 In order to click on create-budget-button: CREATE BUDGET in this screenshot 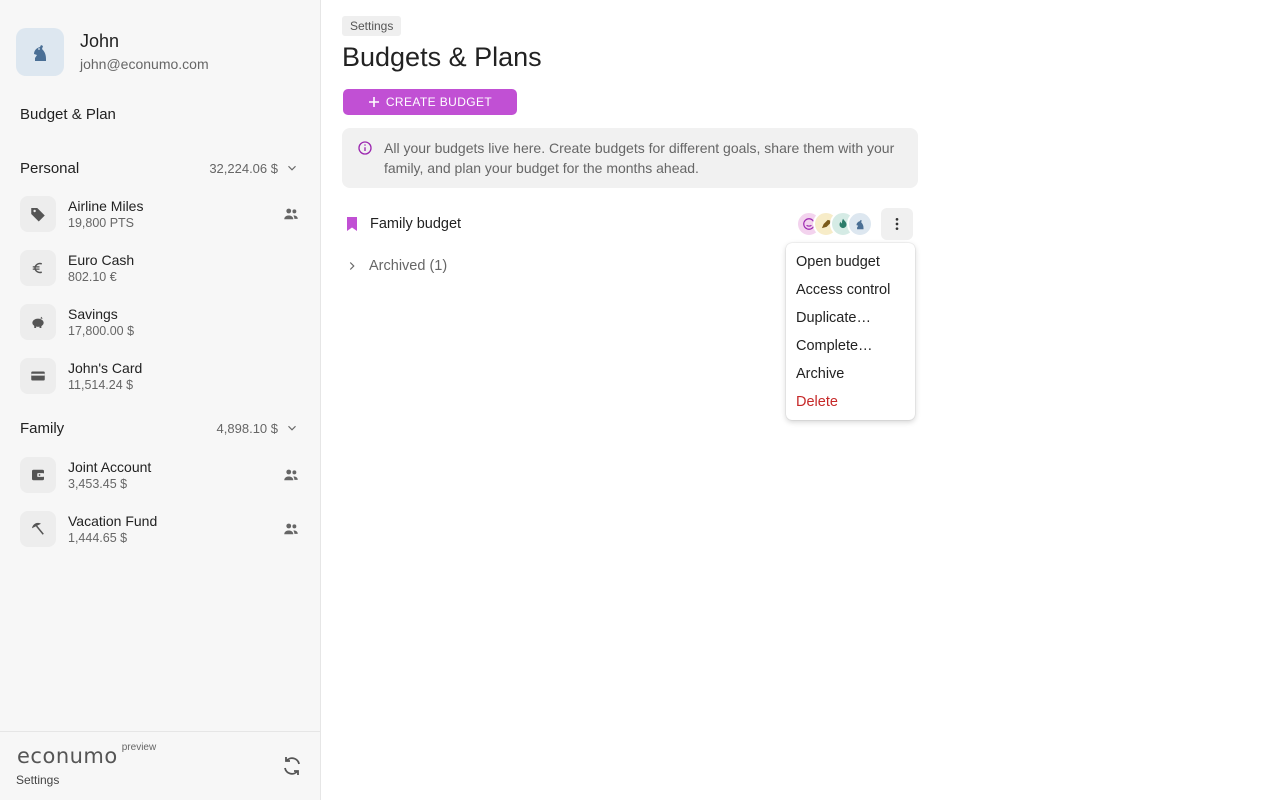, I will do `click(430, 102)`.